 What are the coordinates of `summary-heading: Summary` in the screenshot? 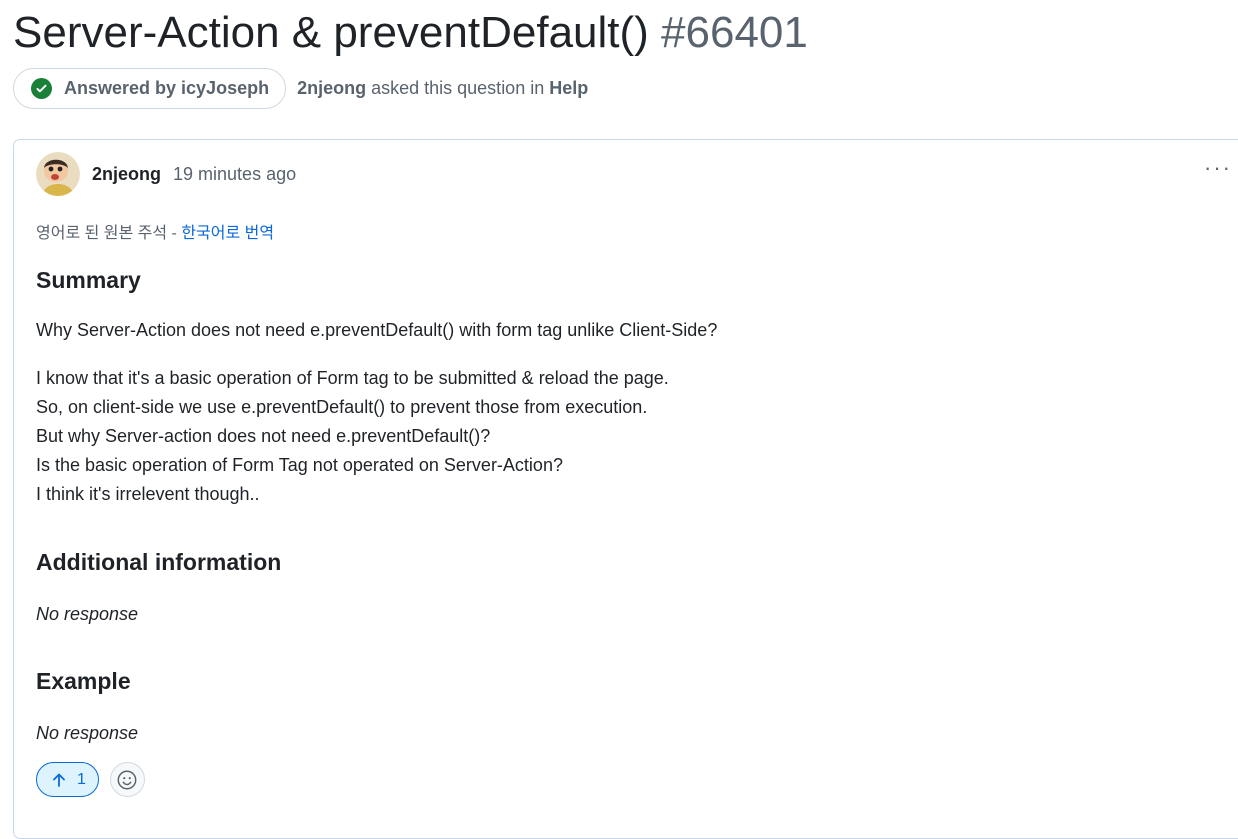 It's located at (88, 280).